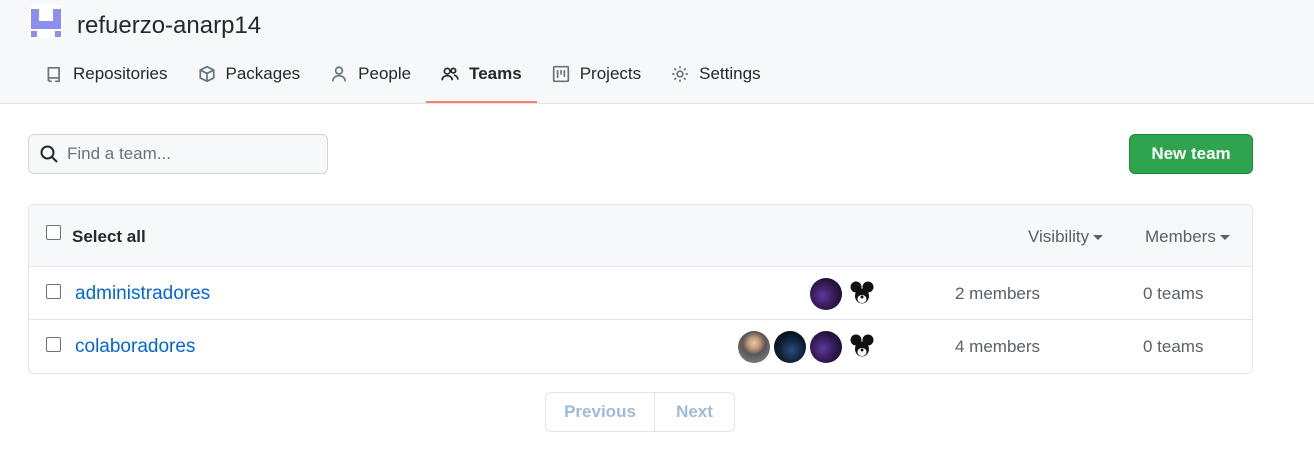 The width and height of the screenshot is (1314, 472). What do you see at coordinates (1059, 236) in the screenshot?
I see `visibility-filter-label: Visibility` at bounding box center [1059, 236].